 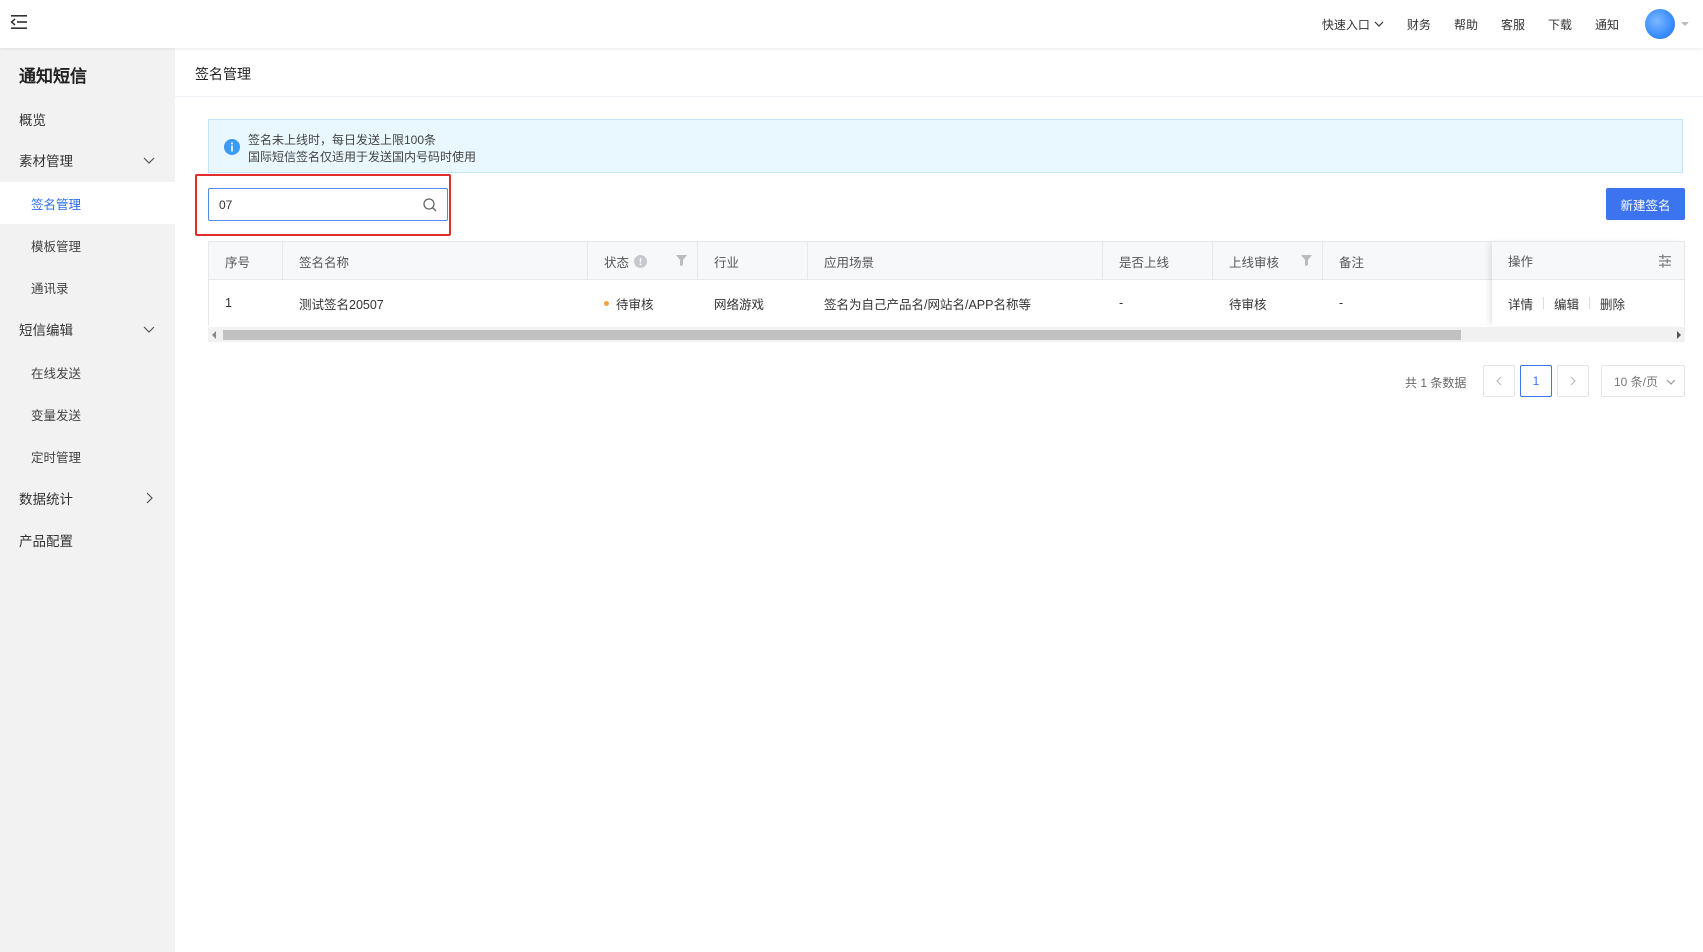 I want to click on sidebar-item-label: 概览, so click(x=32, y=120).